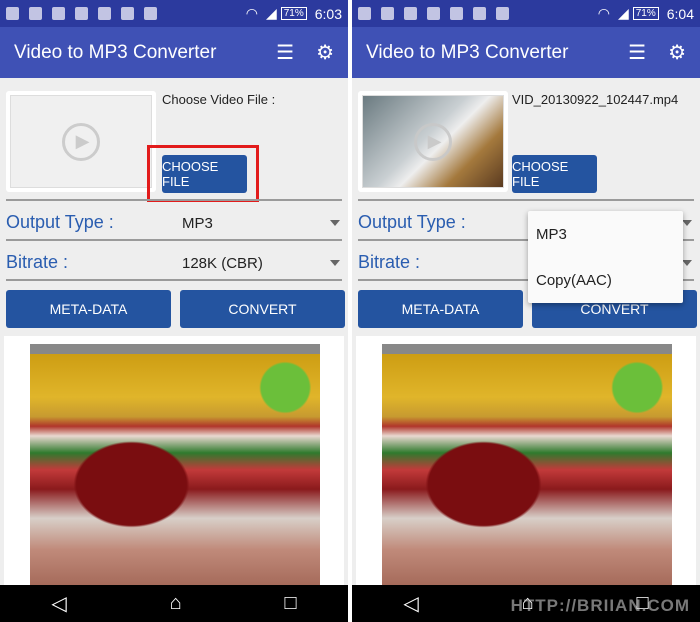 The image size is (700, 622). I want to click on dropdown-option-copy-aac: Copy(AAC), so click(605, 280).